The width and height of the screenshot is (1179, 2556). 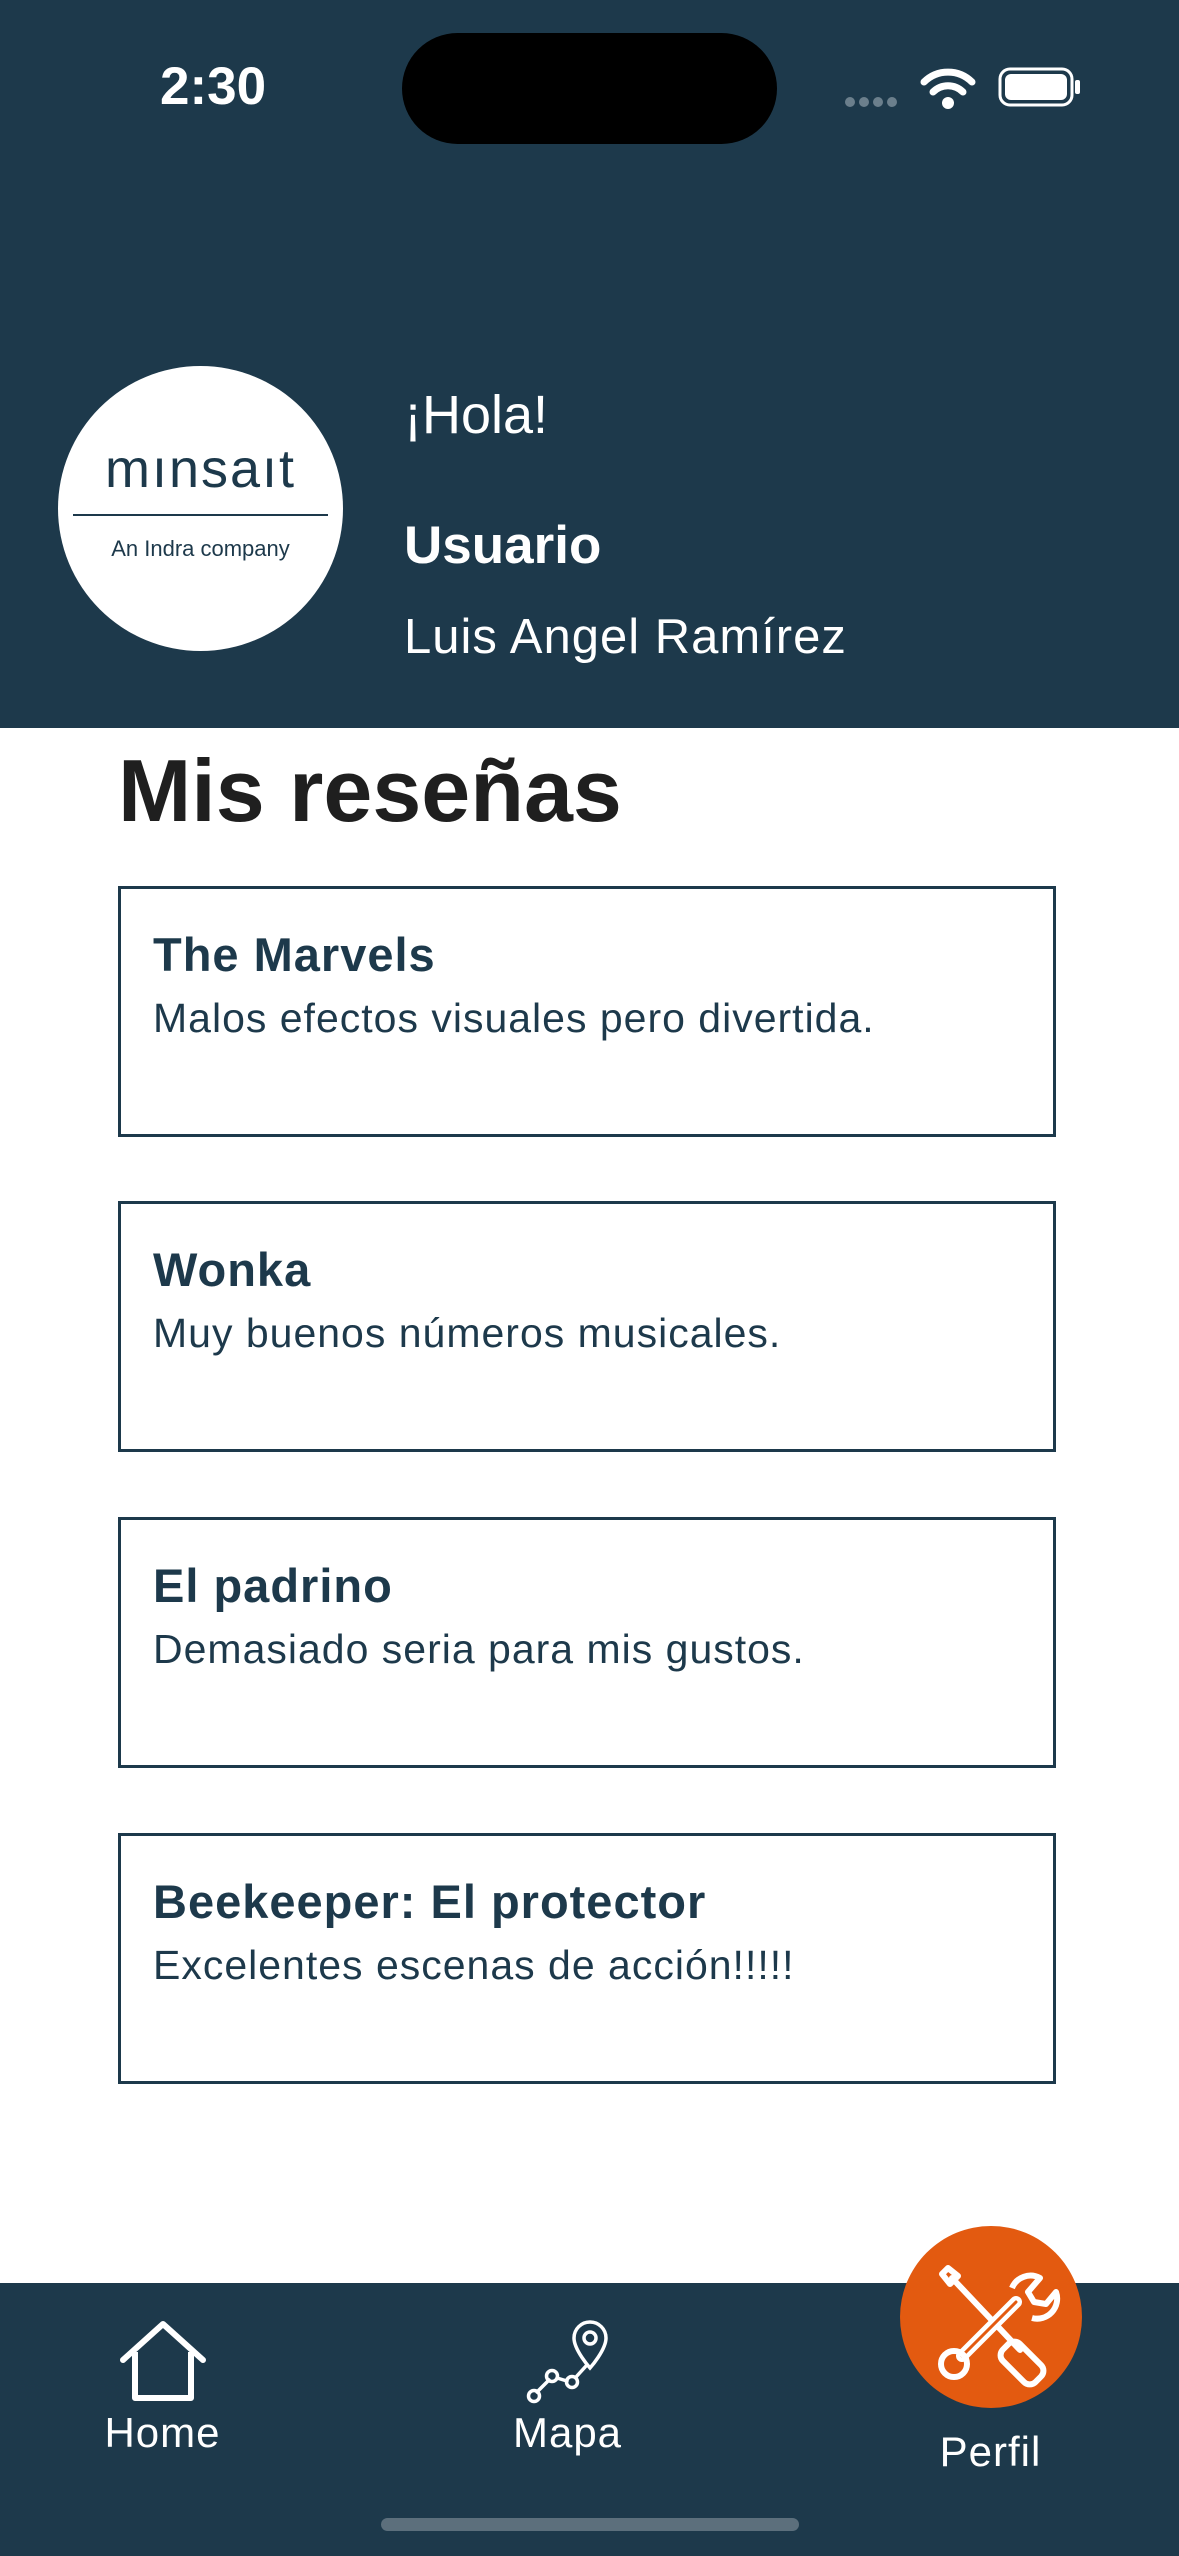 What do you see at coordinates (200, 508) in the screenshot?
I see `avatar: mınsaıt An Indra company` at bounding box center [200, 508].